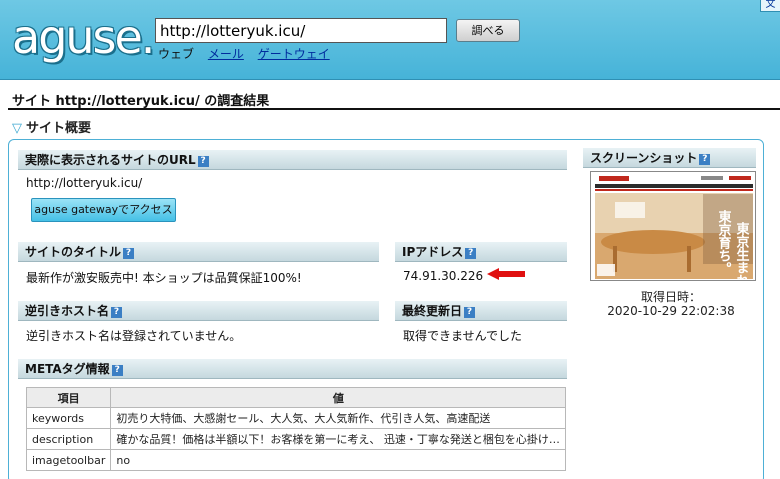 The height and width of the screenshot is (479, 780). Describe the element at coordinates (176, 54) in the screenshot. I see `tab-web: ウェブ` at that location.